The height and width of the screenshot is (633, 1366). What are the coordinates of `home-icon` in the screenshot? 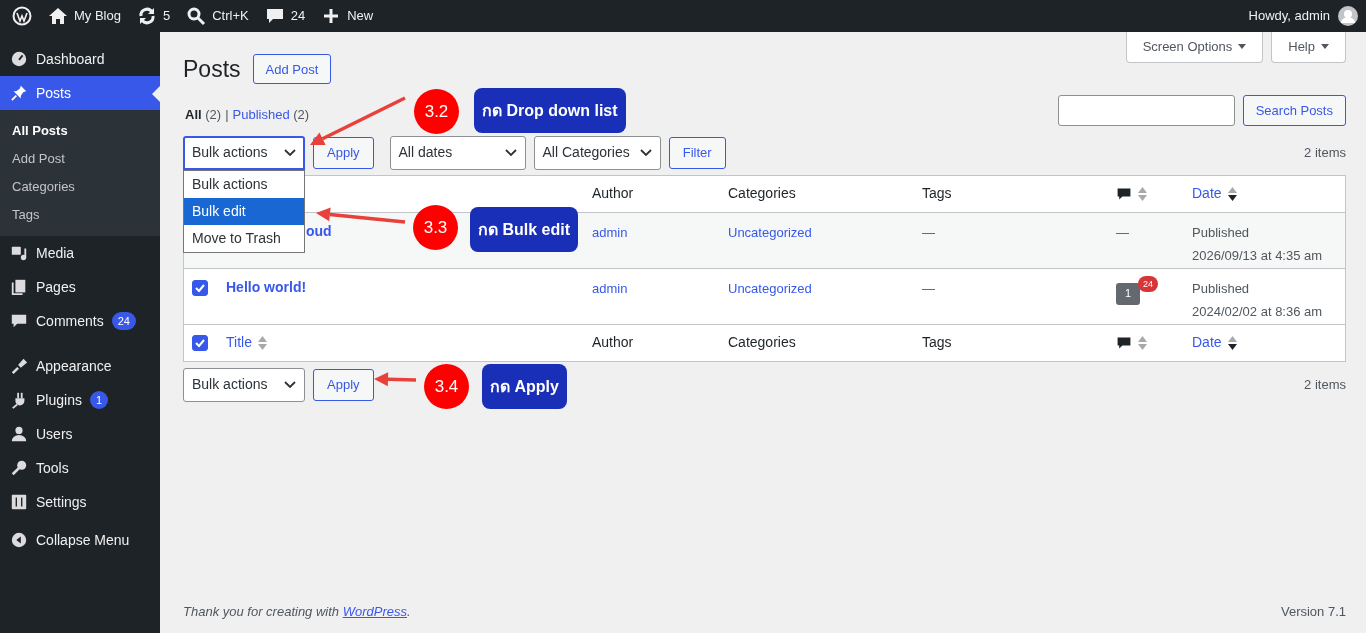 It's located at (58, 16).